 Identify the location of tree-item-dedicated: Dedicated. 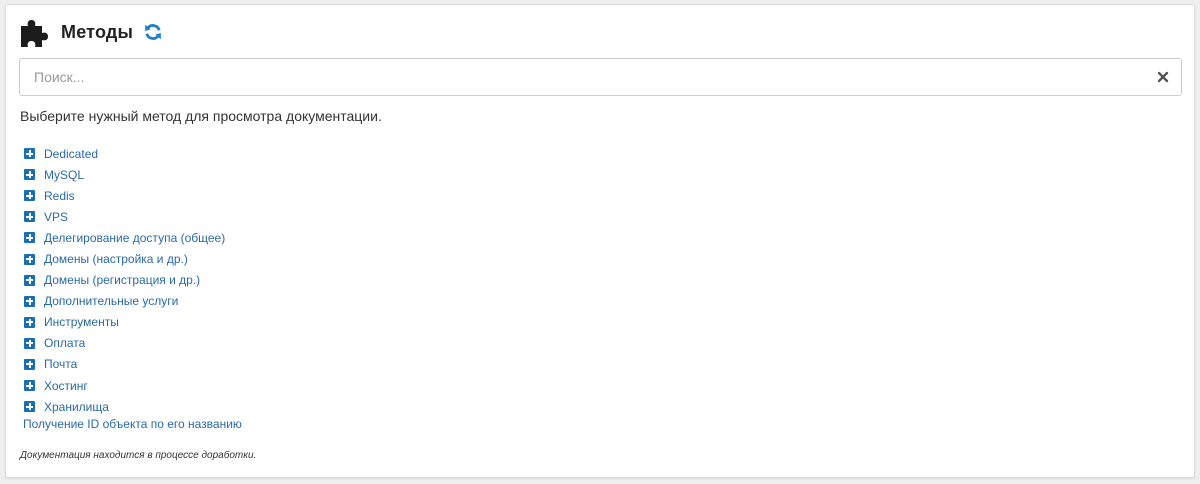
(124, 153).